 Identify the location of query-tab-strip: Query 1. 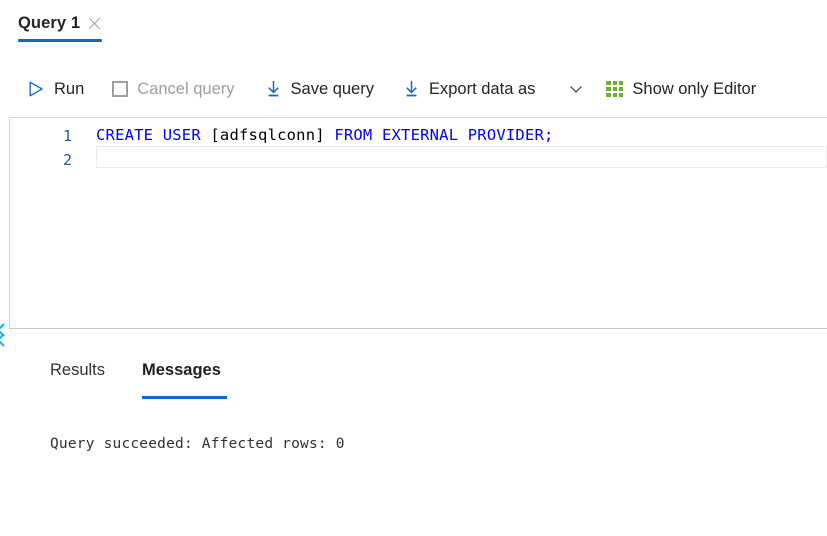
(413, 23).